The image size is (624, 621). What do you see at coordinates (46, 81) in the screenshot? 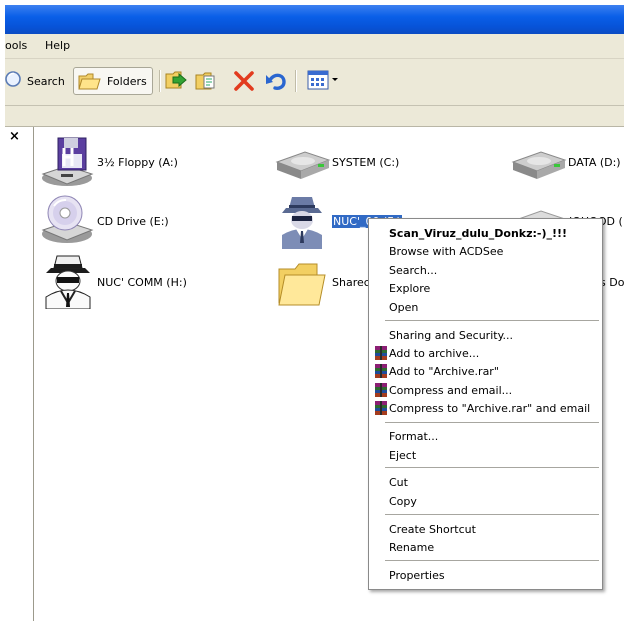
I see `search-button-label: Search` at bounding box center [46, 81].